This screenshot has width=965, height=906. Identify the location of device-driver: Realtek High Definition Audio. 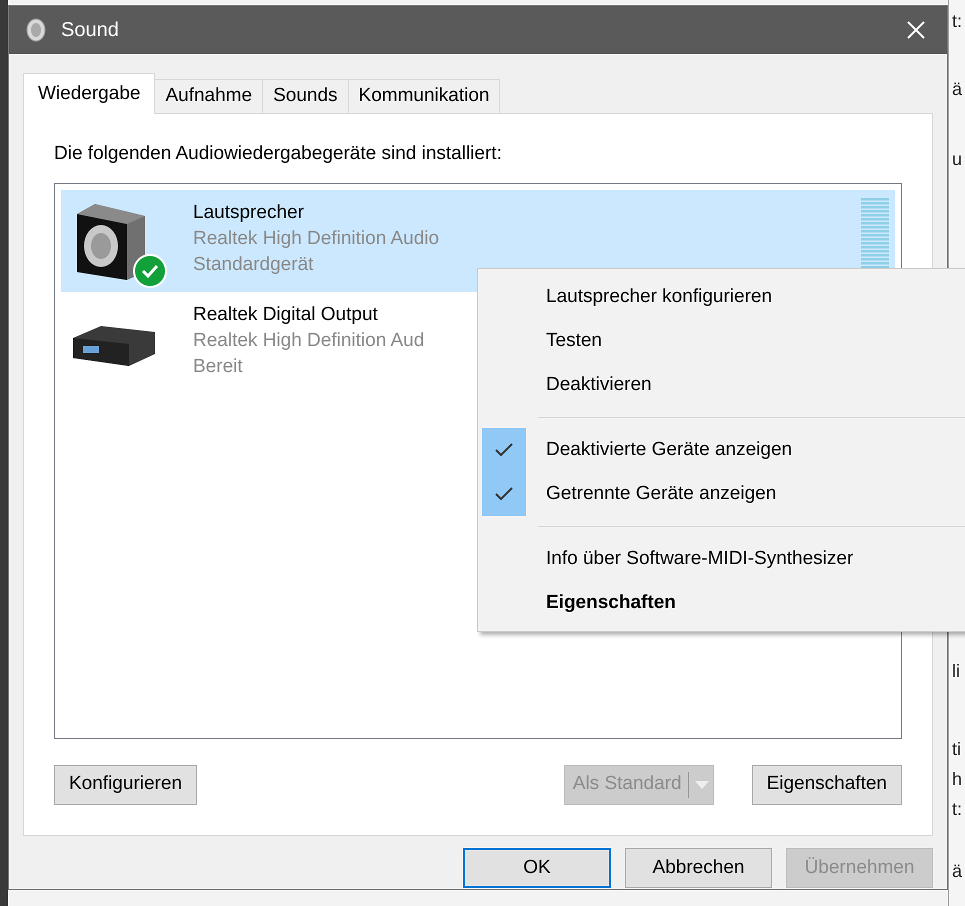
(316, 238).